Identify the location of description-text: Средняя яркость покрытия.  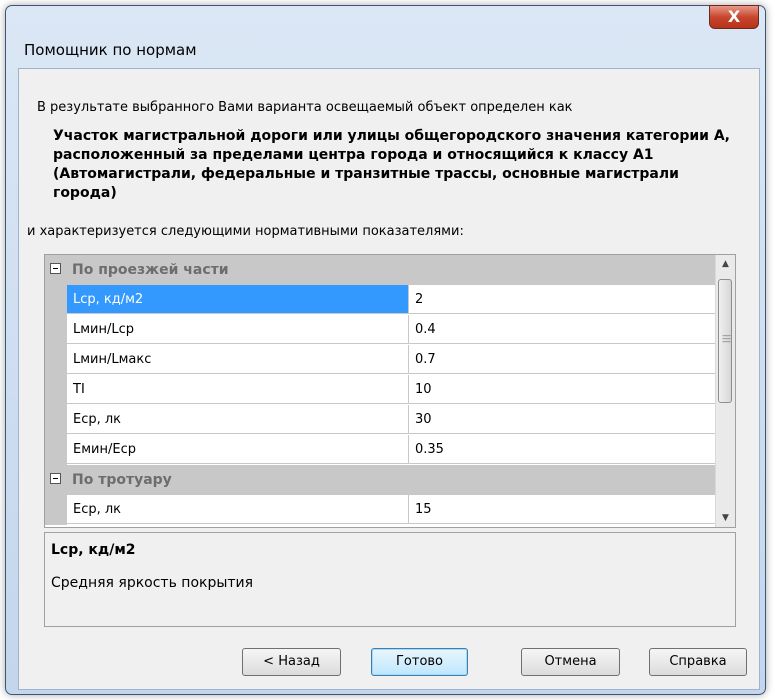
(152, 583).